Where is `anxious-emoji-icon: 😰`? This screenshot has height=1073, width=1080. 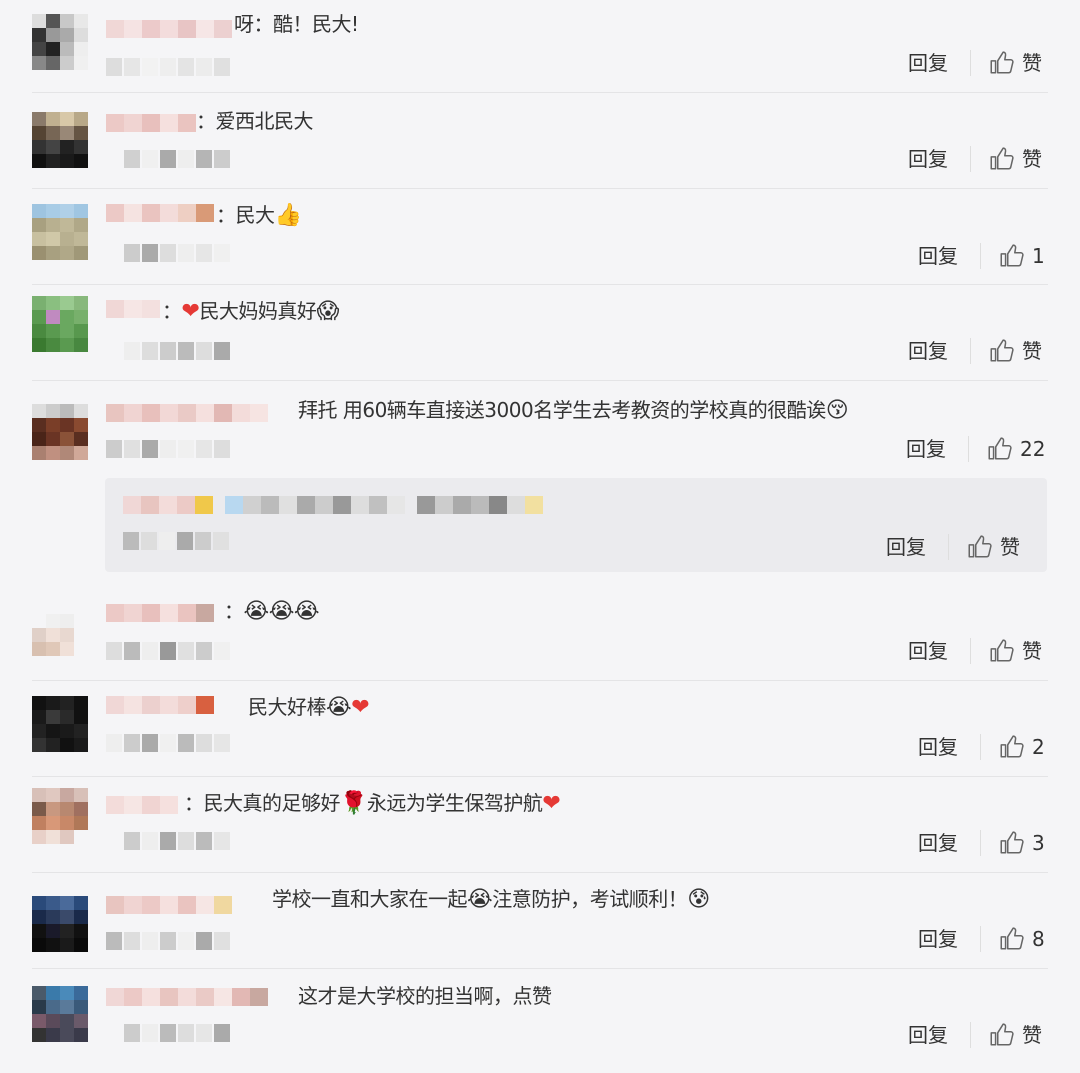
anxious-emoji-icon: 😰 is located at coordinates (698, 899).